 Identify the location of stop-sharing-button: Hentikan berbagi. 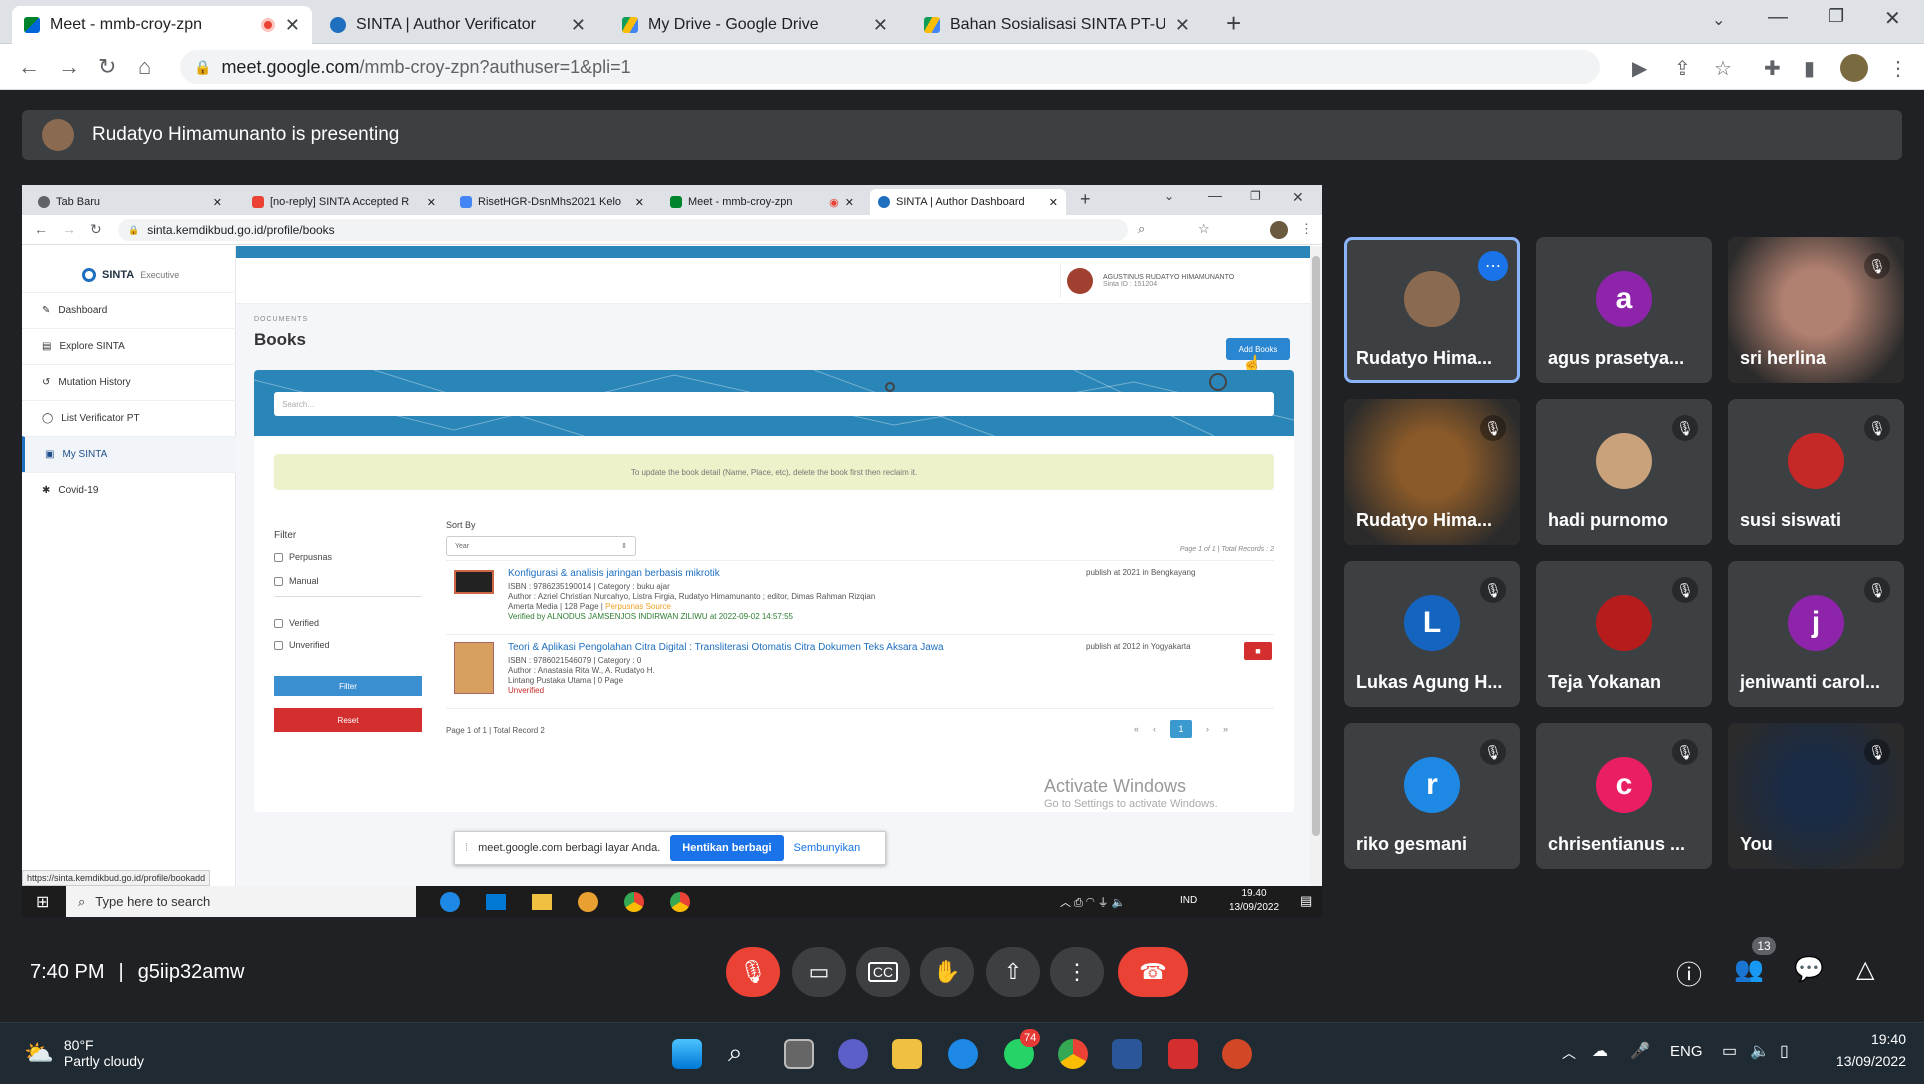
(727, 848).